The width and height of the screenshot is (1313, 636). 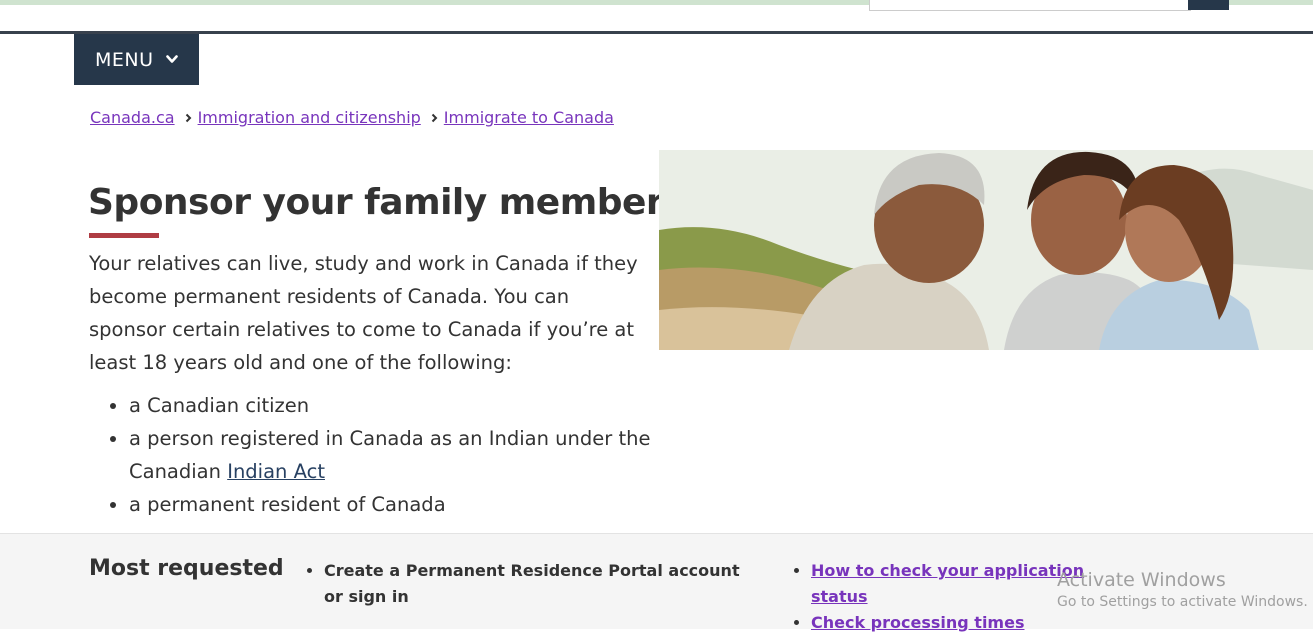 What do you see at coordinates (171, 59) in the screenshot?
I see `chevron-down-icon` at bounding box center [171, 59].